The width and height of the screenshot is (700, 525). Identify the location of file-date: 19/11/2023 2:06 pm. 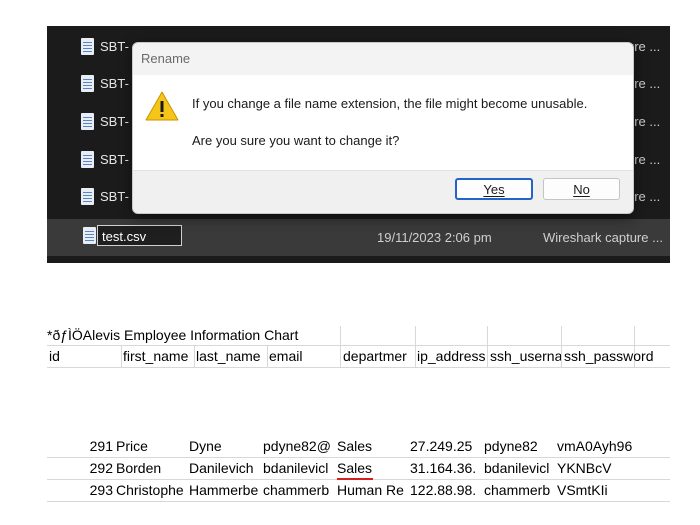
(434, 237).